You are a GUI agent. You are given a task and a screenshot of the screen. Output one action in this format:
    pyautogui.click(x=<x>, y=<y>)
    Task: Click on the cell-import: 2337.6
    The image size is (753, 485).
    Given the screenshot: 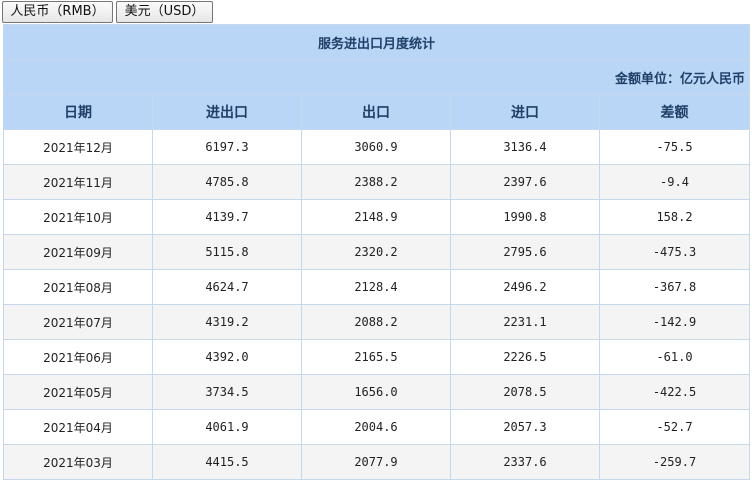 What is the action you would take?
    pyautogui.click(x=525, y=462)
    